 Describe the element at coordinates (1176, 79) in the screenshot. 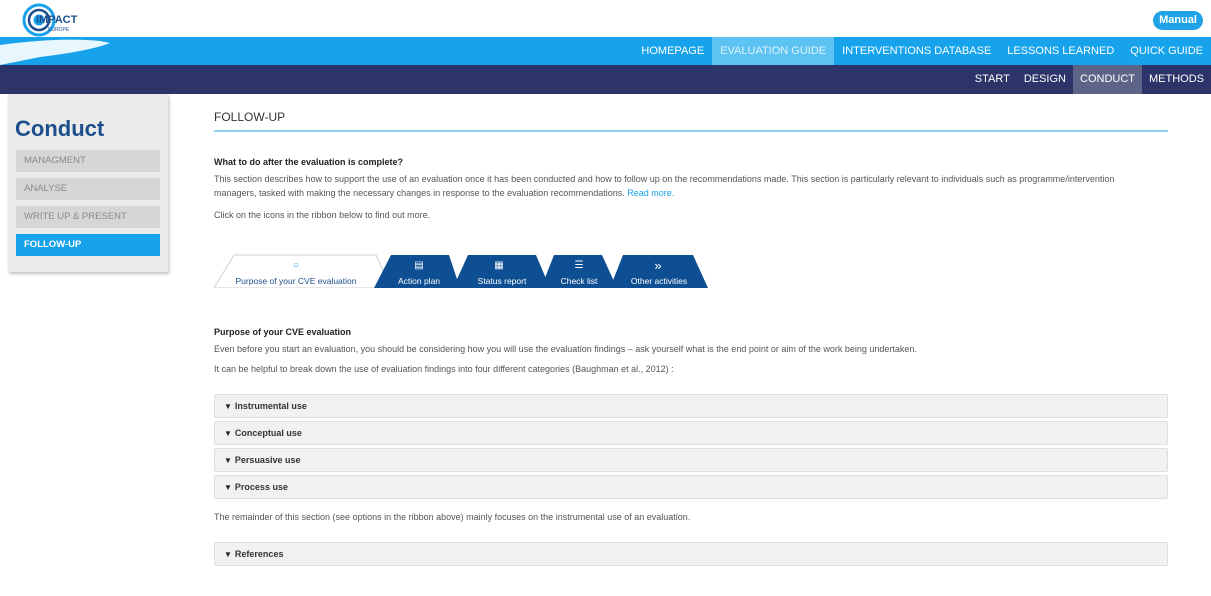

I see `subnav-methods: METHODS` at that location.